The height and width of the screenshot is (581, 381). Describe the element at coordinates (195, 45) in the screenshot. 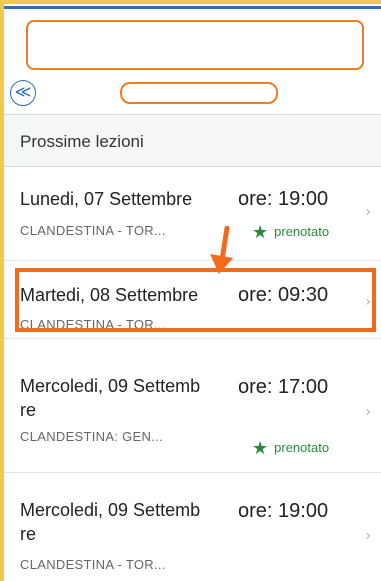

I see `redacted-header-area` at that location.